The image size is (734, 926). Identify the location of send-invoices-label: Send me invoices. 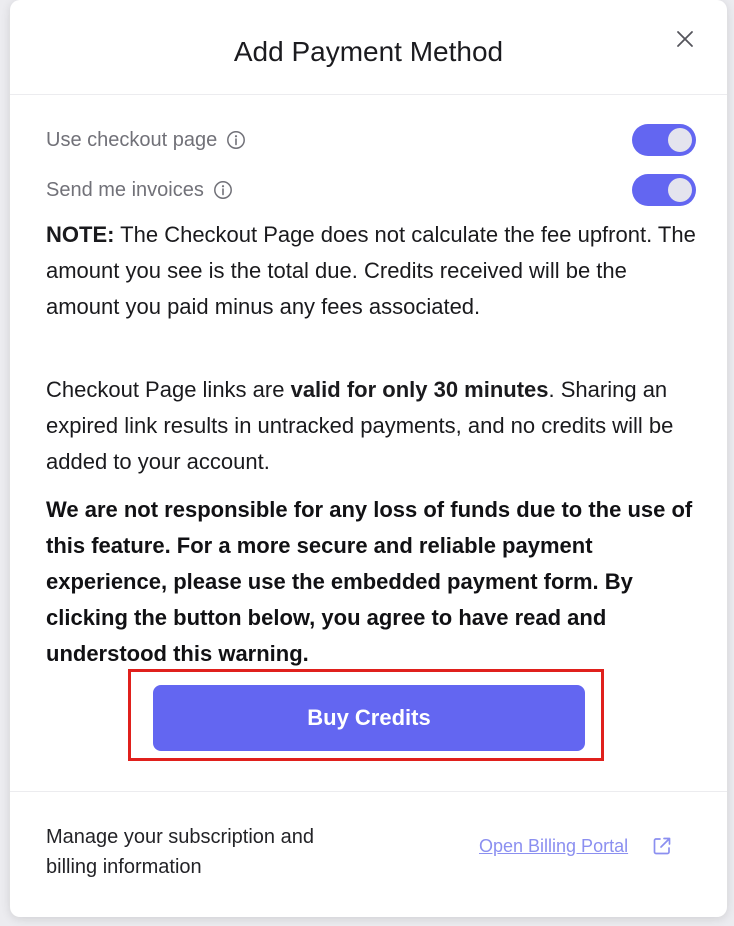
(125, 190).